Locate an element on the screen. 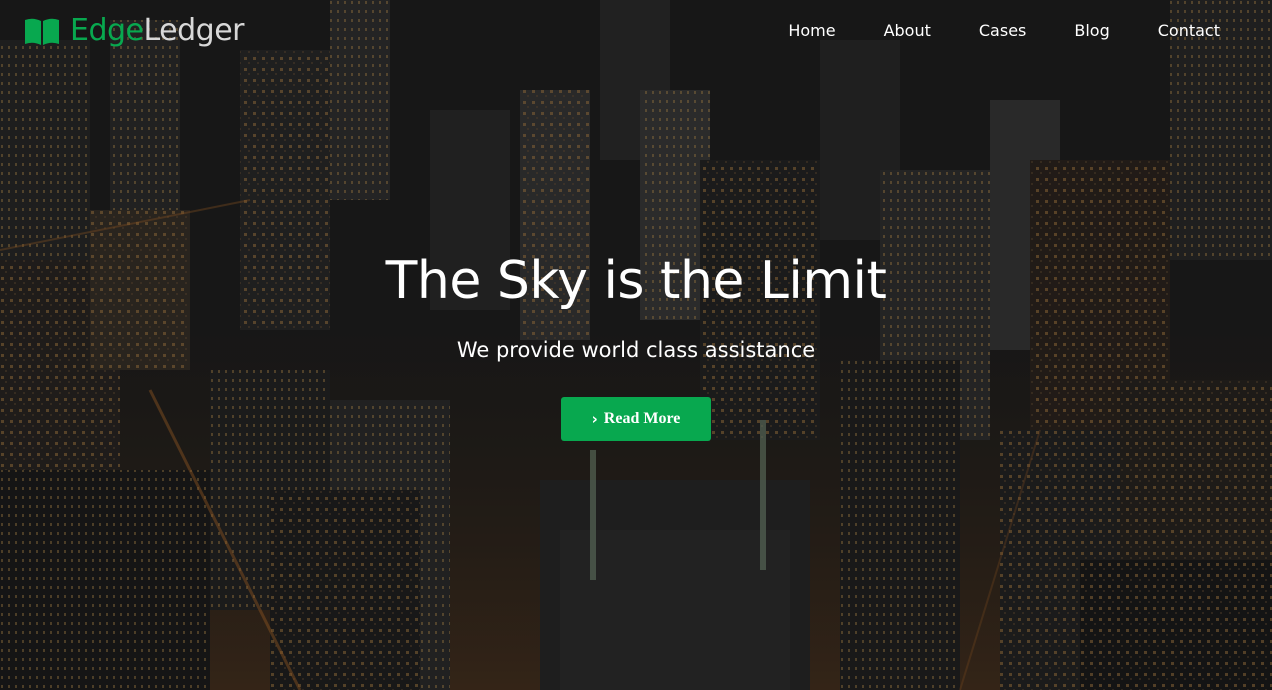 The image size is (1272, 690). open-book-icon is located at coordinates (42, 31).